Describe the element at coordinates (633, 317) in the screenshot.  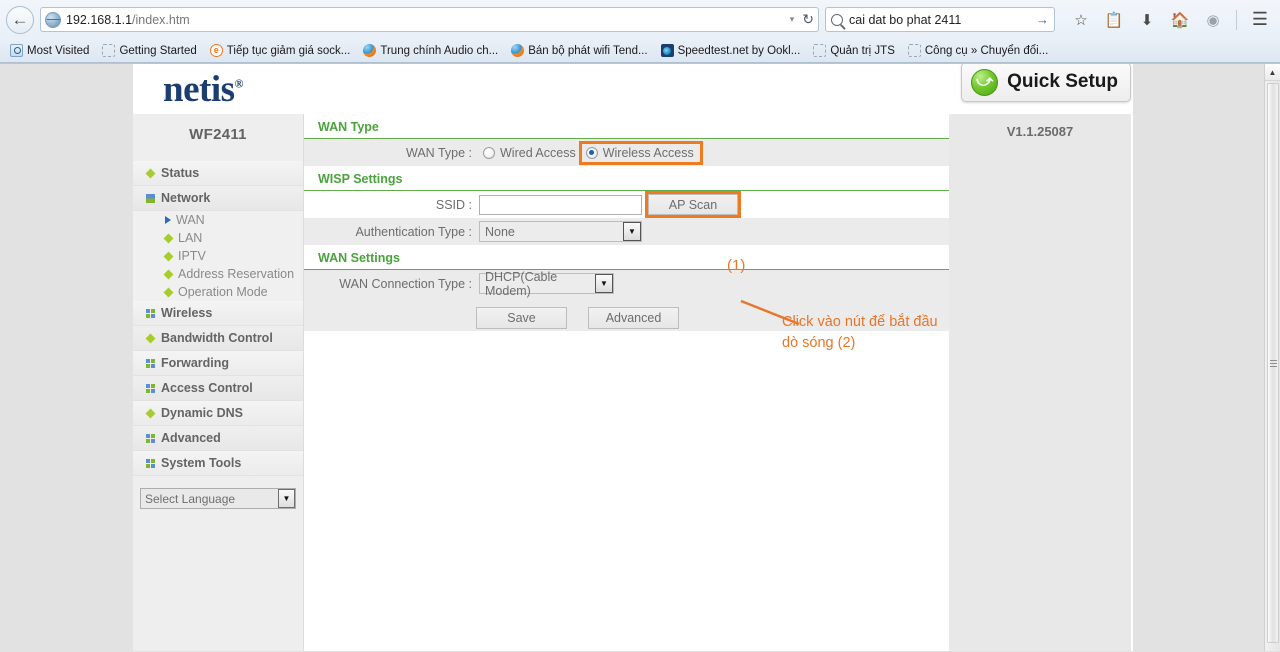
I see `advanced-button: Advanced` at that location.